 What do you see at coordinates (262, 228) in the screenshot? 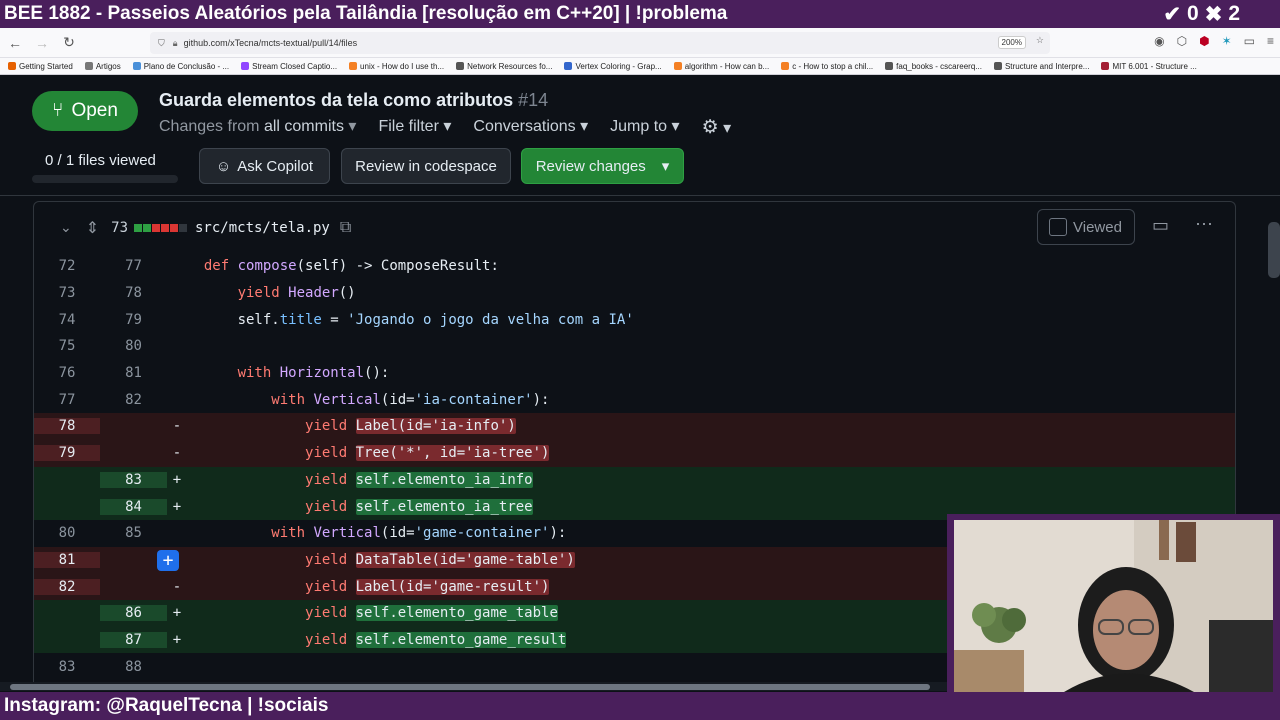
I see `file-path: src/mcts/tela.py` at bounding box center [262, 228].